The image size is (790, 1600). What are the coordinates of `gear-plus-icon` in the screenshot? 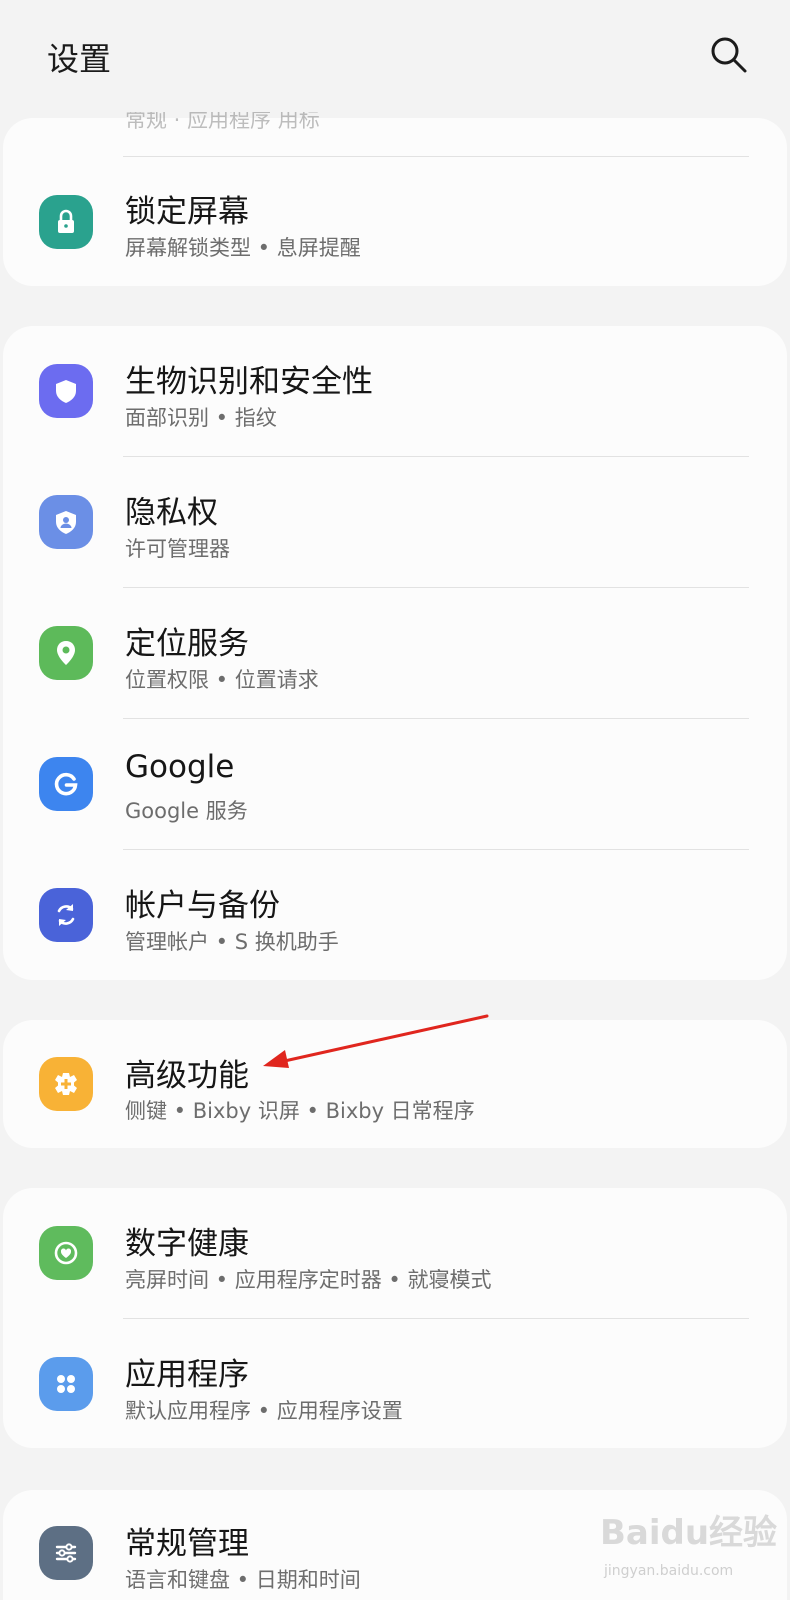 It's located at (66, 1084).